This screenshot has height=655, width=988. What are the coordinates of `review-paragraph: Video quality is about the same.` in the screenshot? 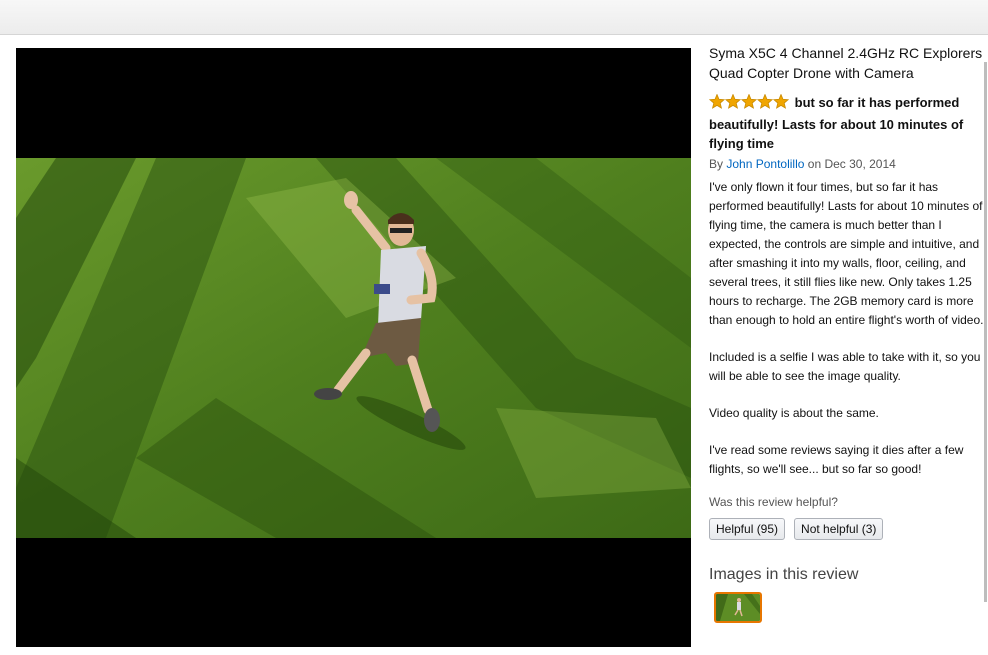 It's located at (794, 412).